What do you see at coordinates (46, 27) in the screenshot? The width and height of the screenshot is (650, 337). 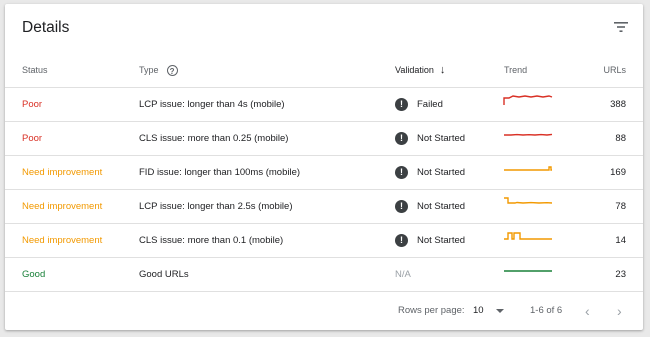 I see `card-title: Details` at bounding box center [46, 27].